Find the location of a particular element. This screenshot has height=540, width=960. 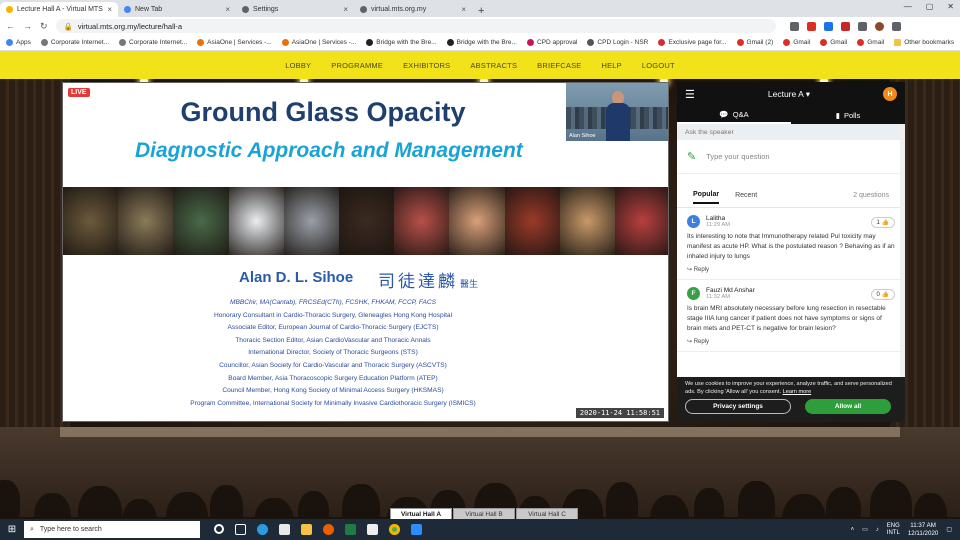

other-bookmarks: Other bookmarks is located at coordinates (924, 42).